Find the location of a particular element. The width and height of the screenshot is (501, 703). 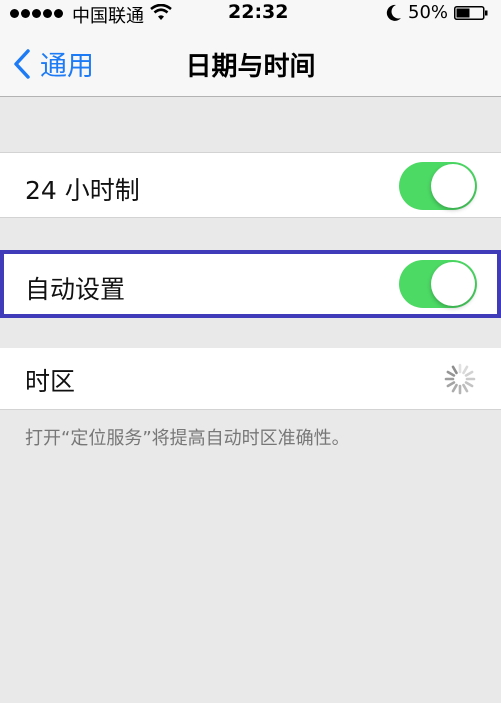

24-hour-toggle is located at coordinates (438, 186).